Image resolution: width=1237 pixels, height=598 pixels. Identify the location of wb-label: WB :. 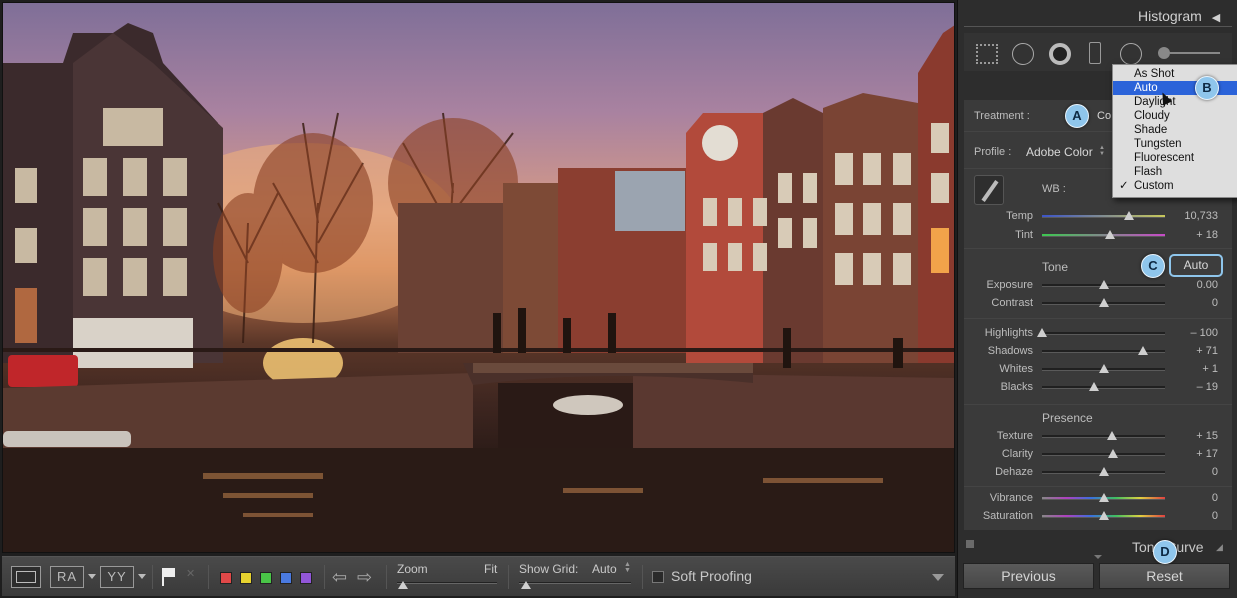
(1054, 189).